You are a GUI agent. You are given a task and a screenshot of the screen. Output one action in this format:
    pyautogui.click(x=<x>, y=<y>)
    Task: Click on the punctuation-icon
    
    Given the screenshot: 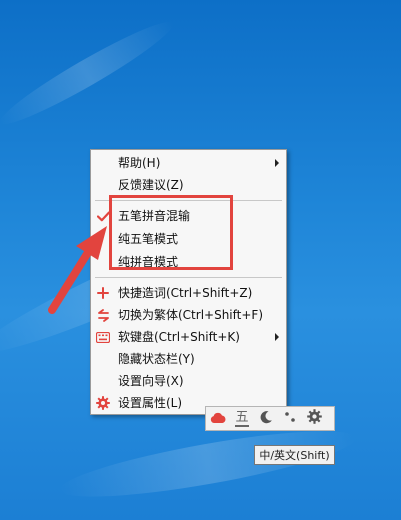 What is the action you would take?
    pyautogui.click(x=290, y=418)
    